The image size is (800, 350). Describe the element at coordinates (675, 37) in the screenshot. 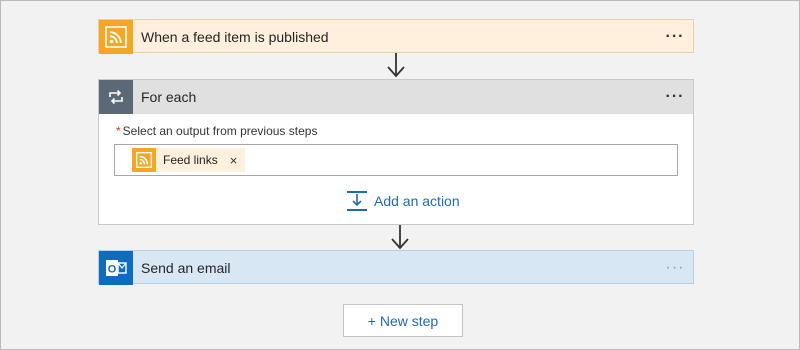

I see `trigger-more-button: ···` at that location.